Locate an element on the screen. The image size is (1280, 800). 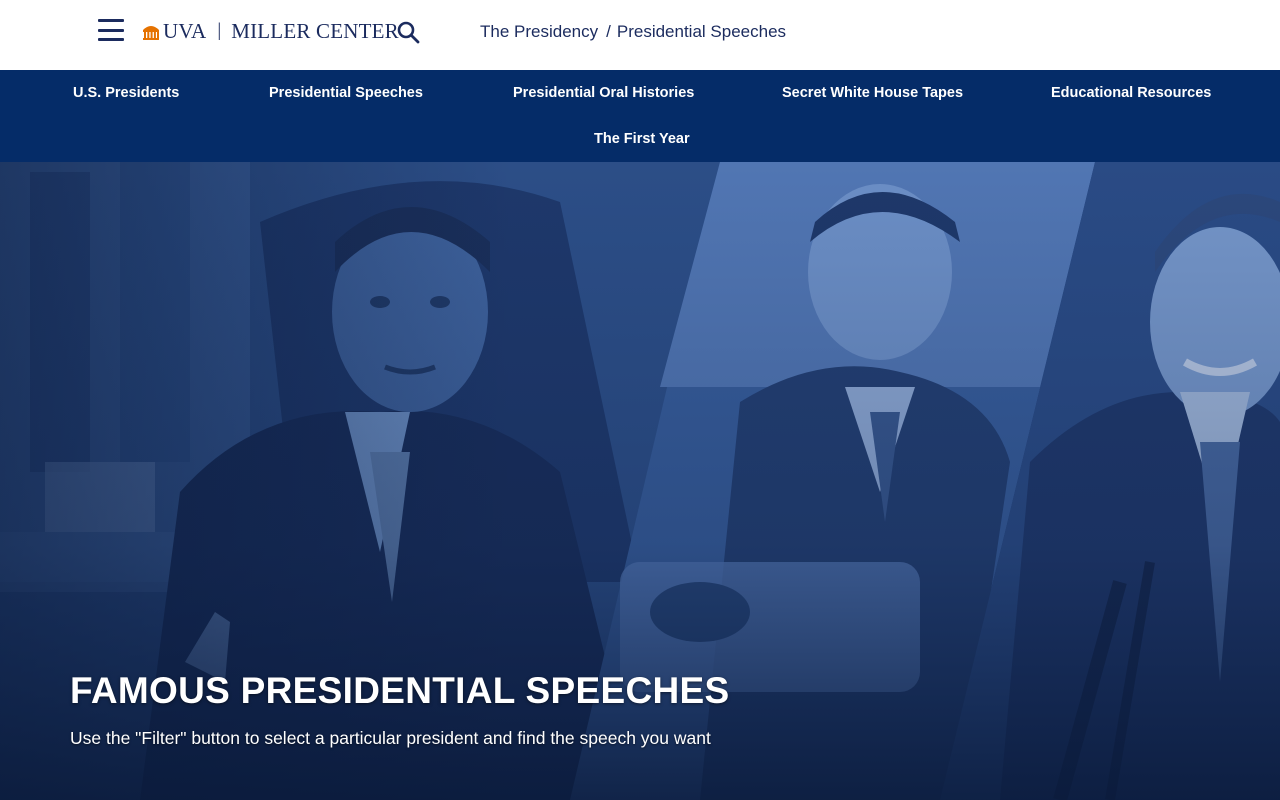
nav-item-educational-resources: Educational Resources is located at coordinates (1131, 93).